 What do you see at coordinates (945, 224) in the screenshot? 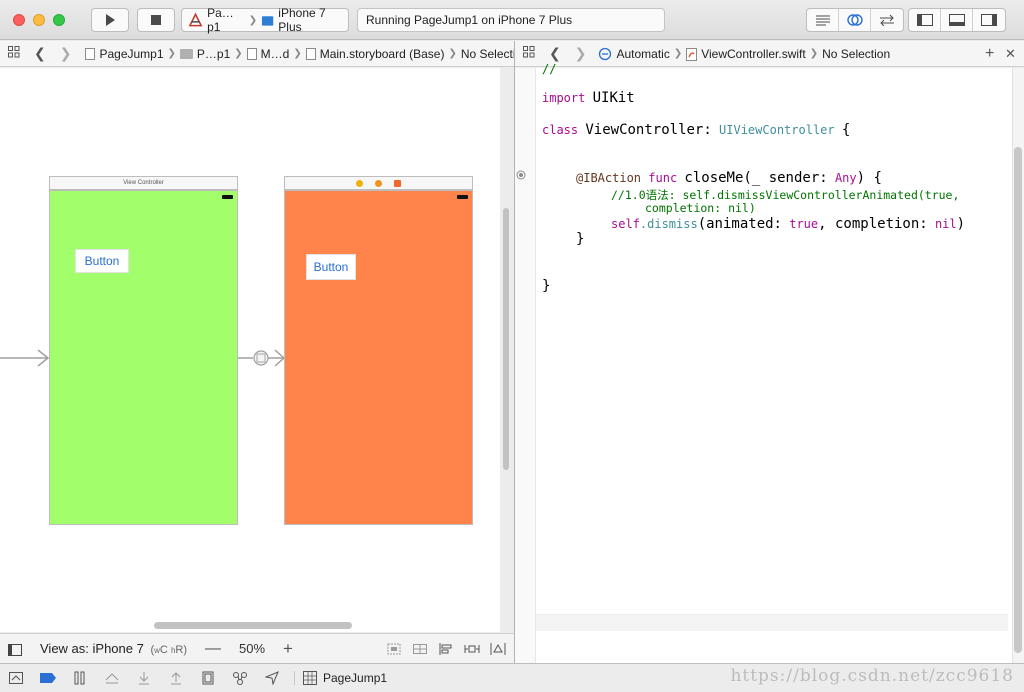
I see `nil-keyword: nil` at bounding box center [945, 224].